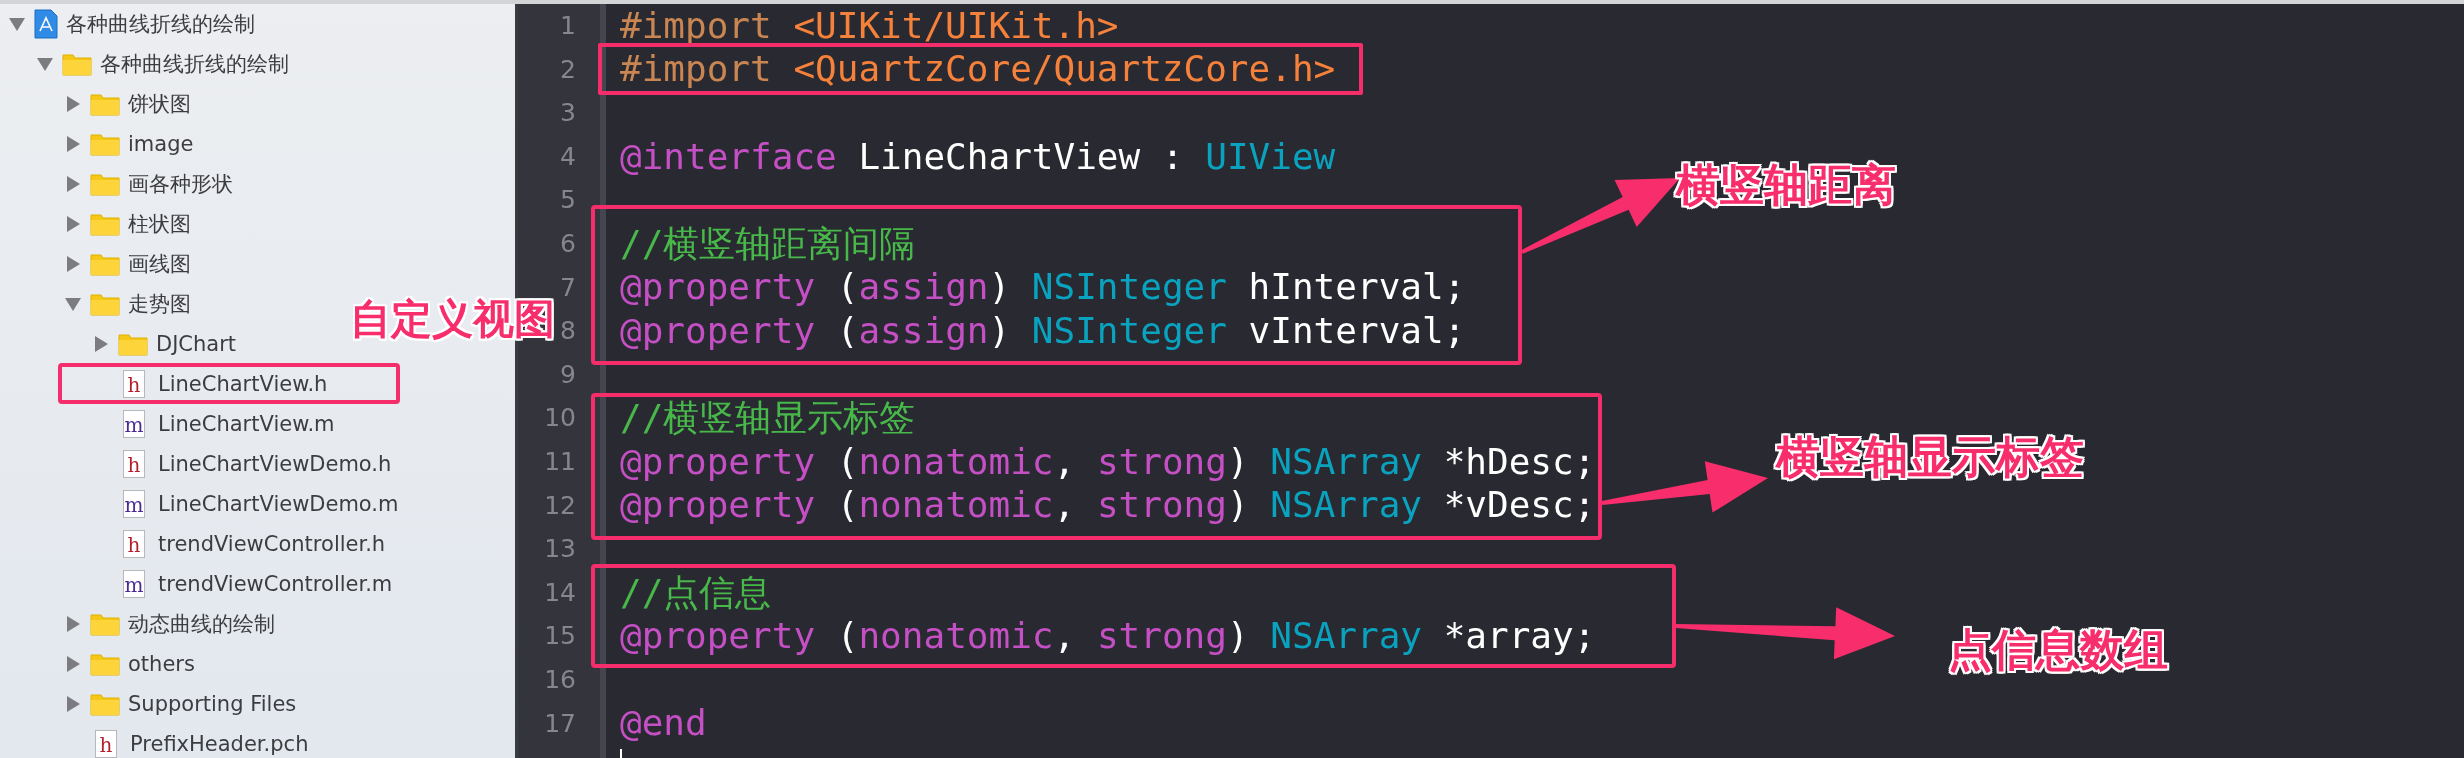 Image resolution: width=2464 pixels, height=758 pixels. Describe the element at coordinates (560, 549) in the screenshot. I see `line-number: 13` at that location.